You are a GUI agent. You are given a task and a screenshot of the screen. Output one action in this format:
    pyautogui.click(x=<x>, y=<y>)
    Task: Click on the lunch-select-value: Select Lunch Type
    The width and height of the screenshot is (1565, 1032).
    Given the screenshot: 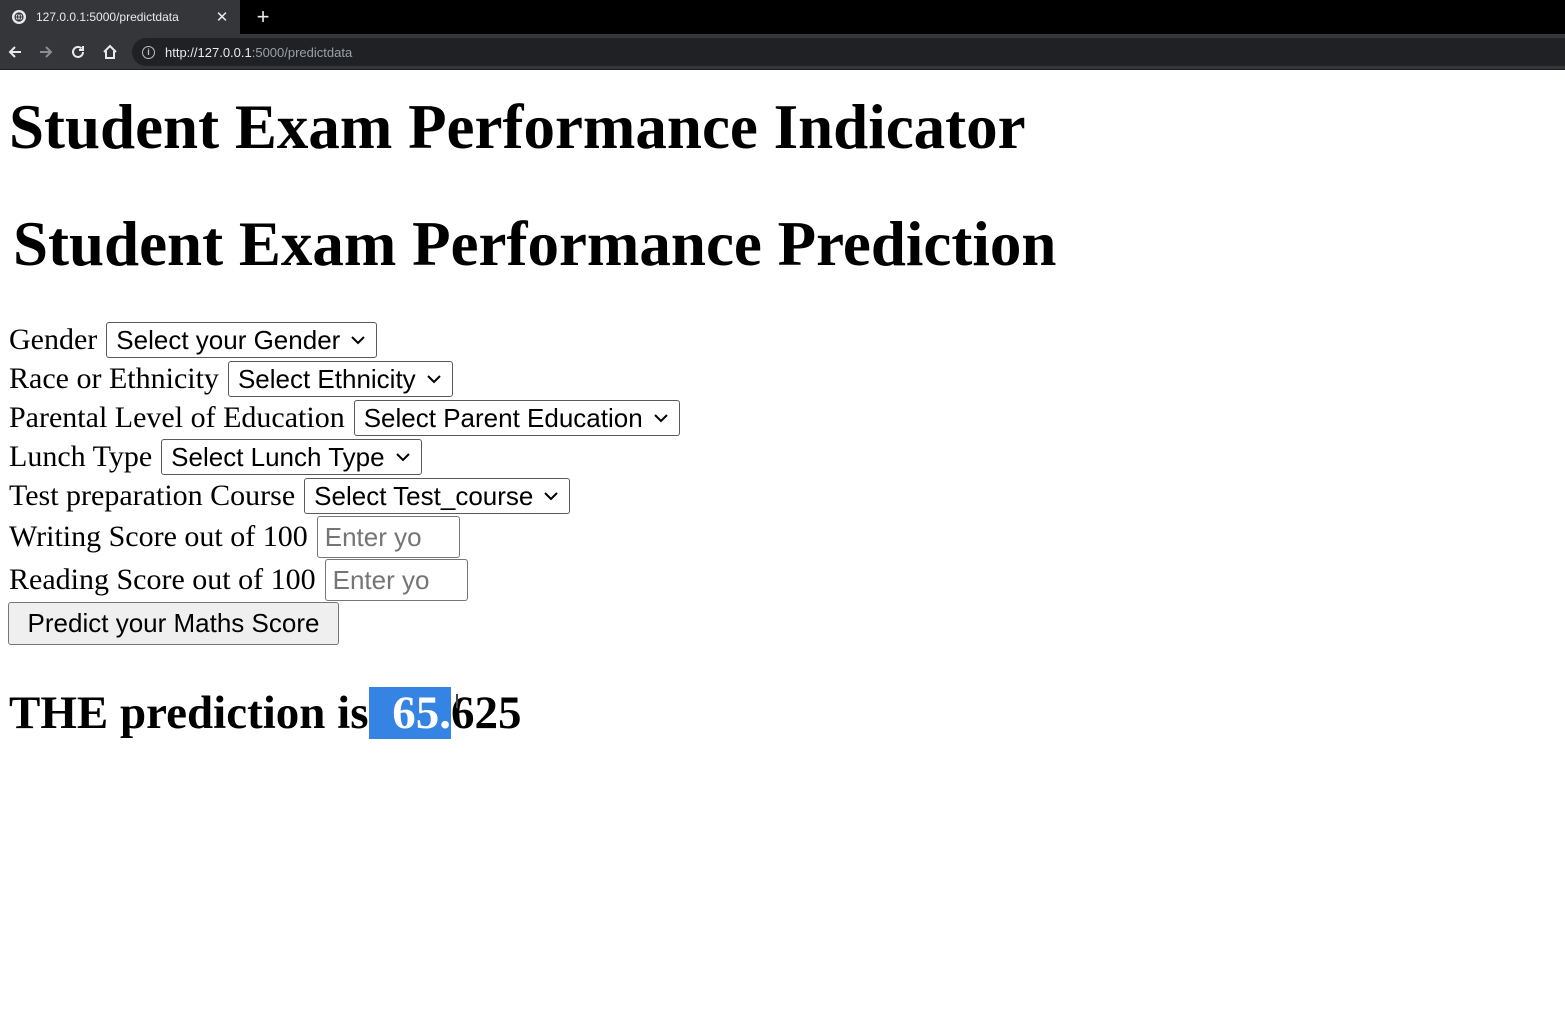 What is the action you would take?
    pyautogui.click(x=278, y=456)
    